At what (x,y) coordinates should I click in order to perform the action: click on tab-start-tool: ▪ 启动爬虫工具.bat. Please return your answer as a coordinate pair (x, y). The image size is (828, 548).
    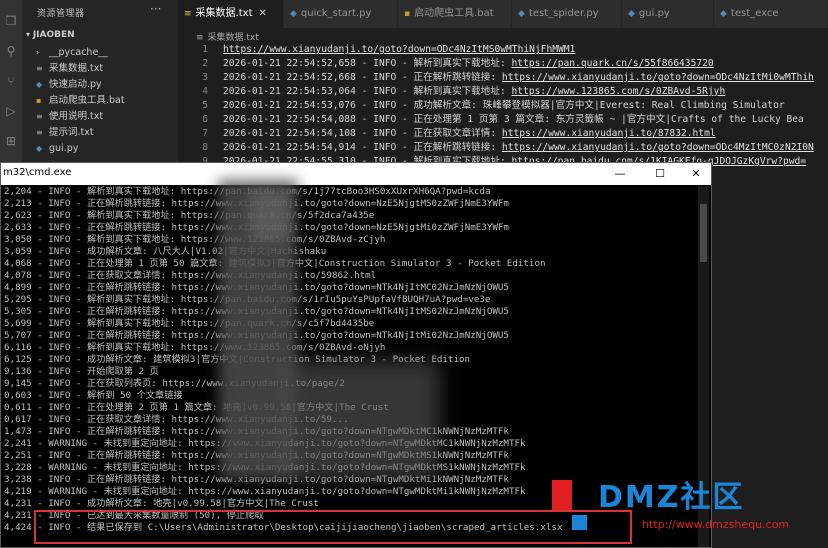
    Looking at the image, I should click on (455, 14).